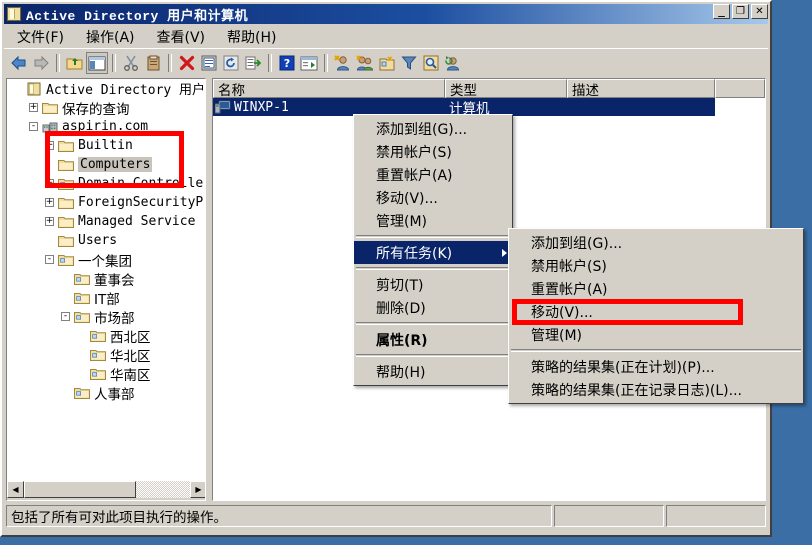 The width and height of the screenshot is (812, 545). I want to click on back-icon, so click(19, 63).